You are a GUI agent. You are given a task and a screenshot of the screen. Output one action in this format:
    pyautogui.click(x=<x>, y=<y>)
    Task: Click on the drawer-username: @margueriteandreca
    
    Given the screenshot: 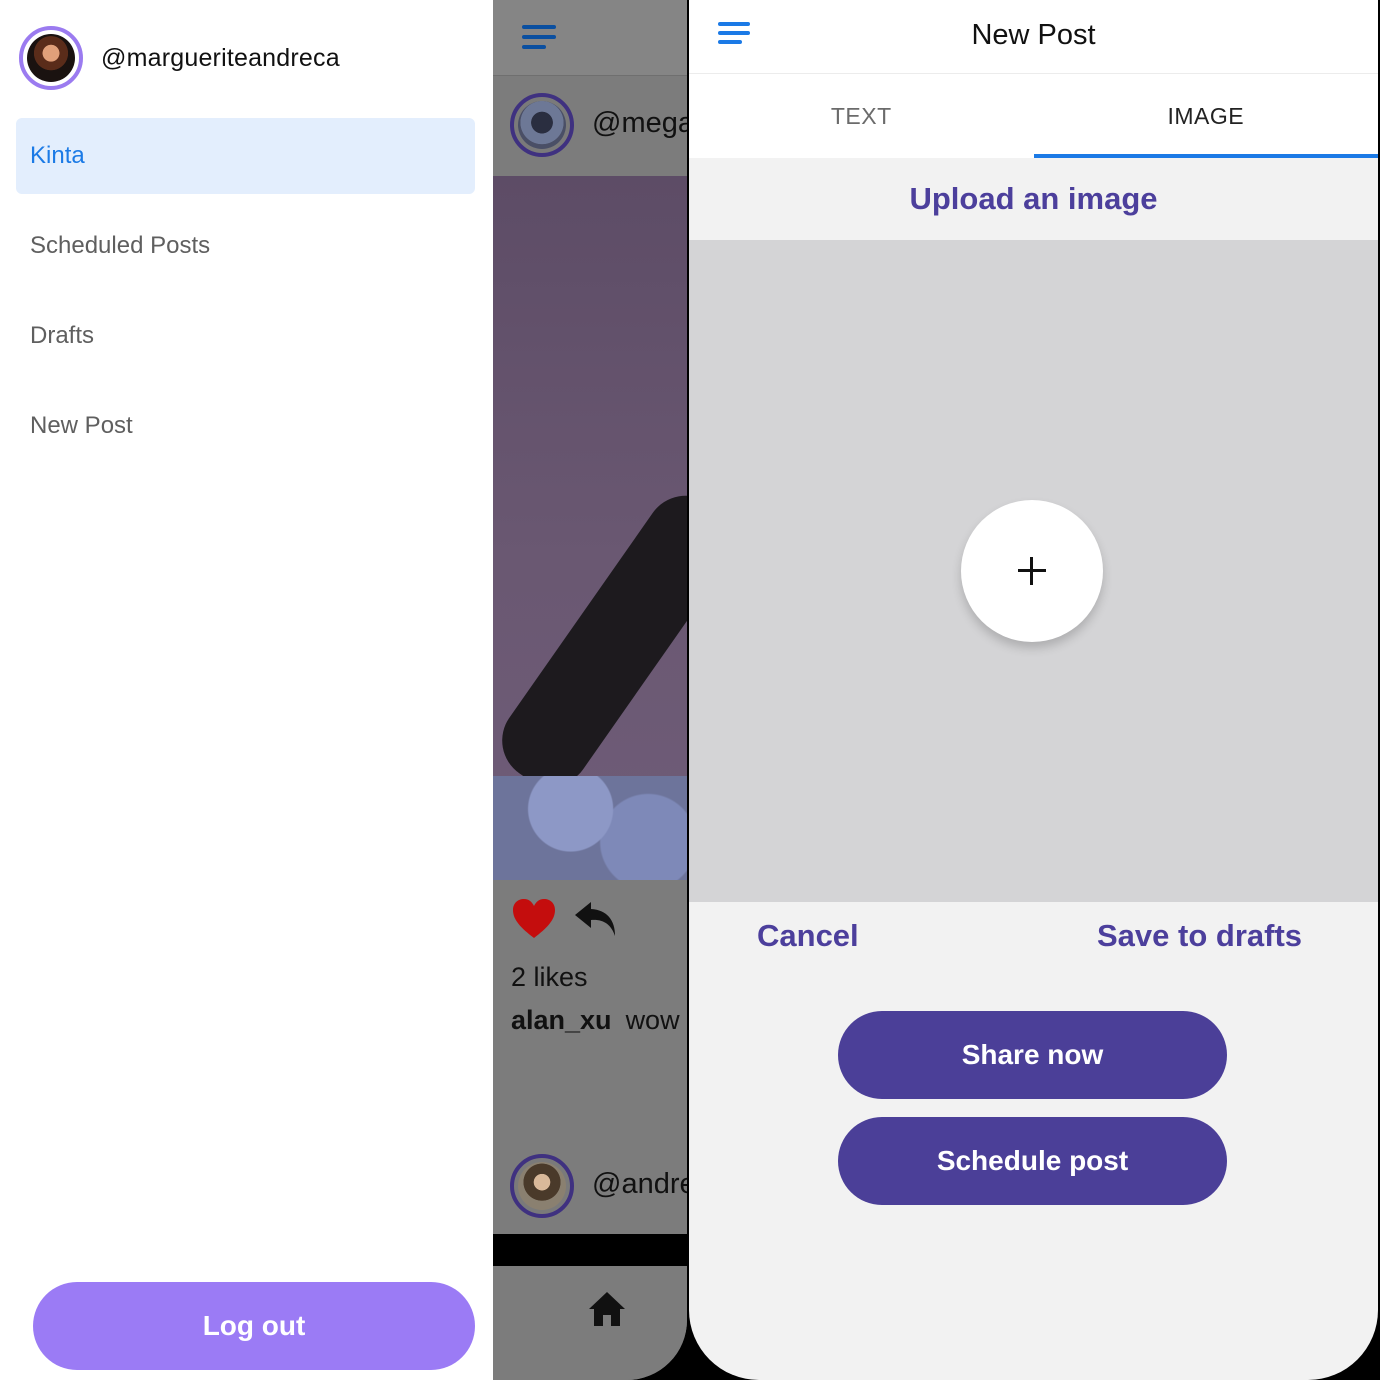 What is the action you would take?
    pyautogui.click(x=220, y=57)
    